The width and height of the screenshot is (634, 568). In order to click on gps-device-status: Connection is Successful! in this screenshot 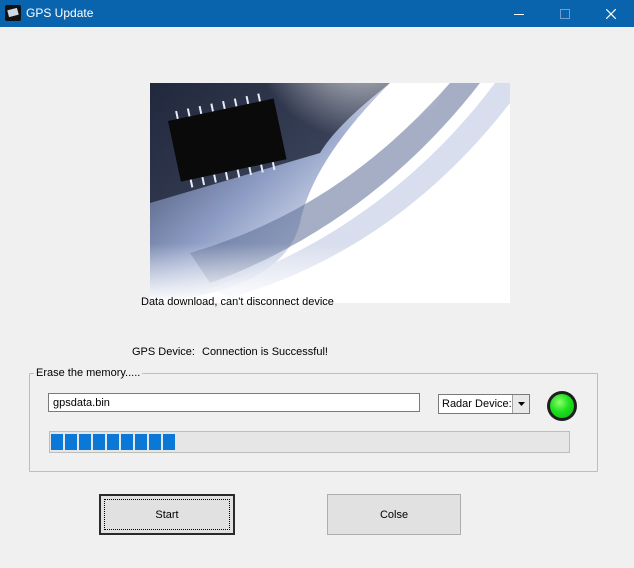, I will do `click(265, 352)`.